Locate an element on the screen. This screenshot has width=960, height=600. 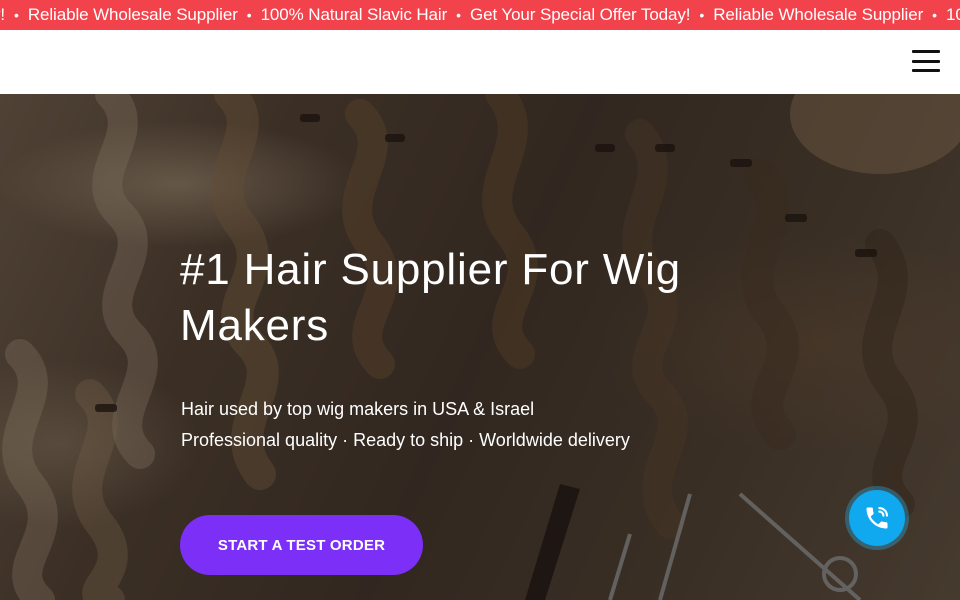
ticker-item: Get Your Special Offer Today! is located at coordinates (580, 14).